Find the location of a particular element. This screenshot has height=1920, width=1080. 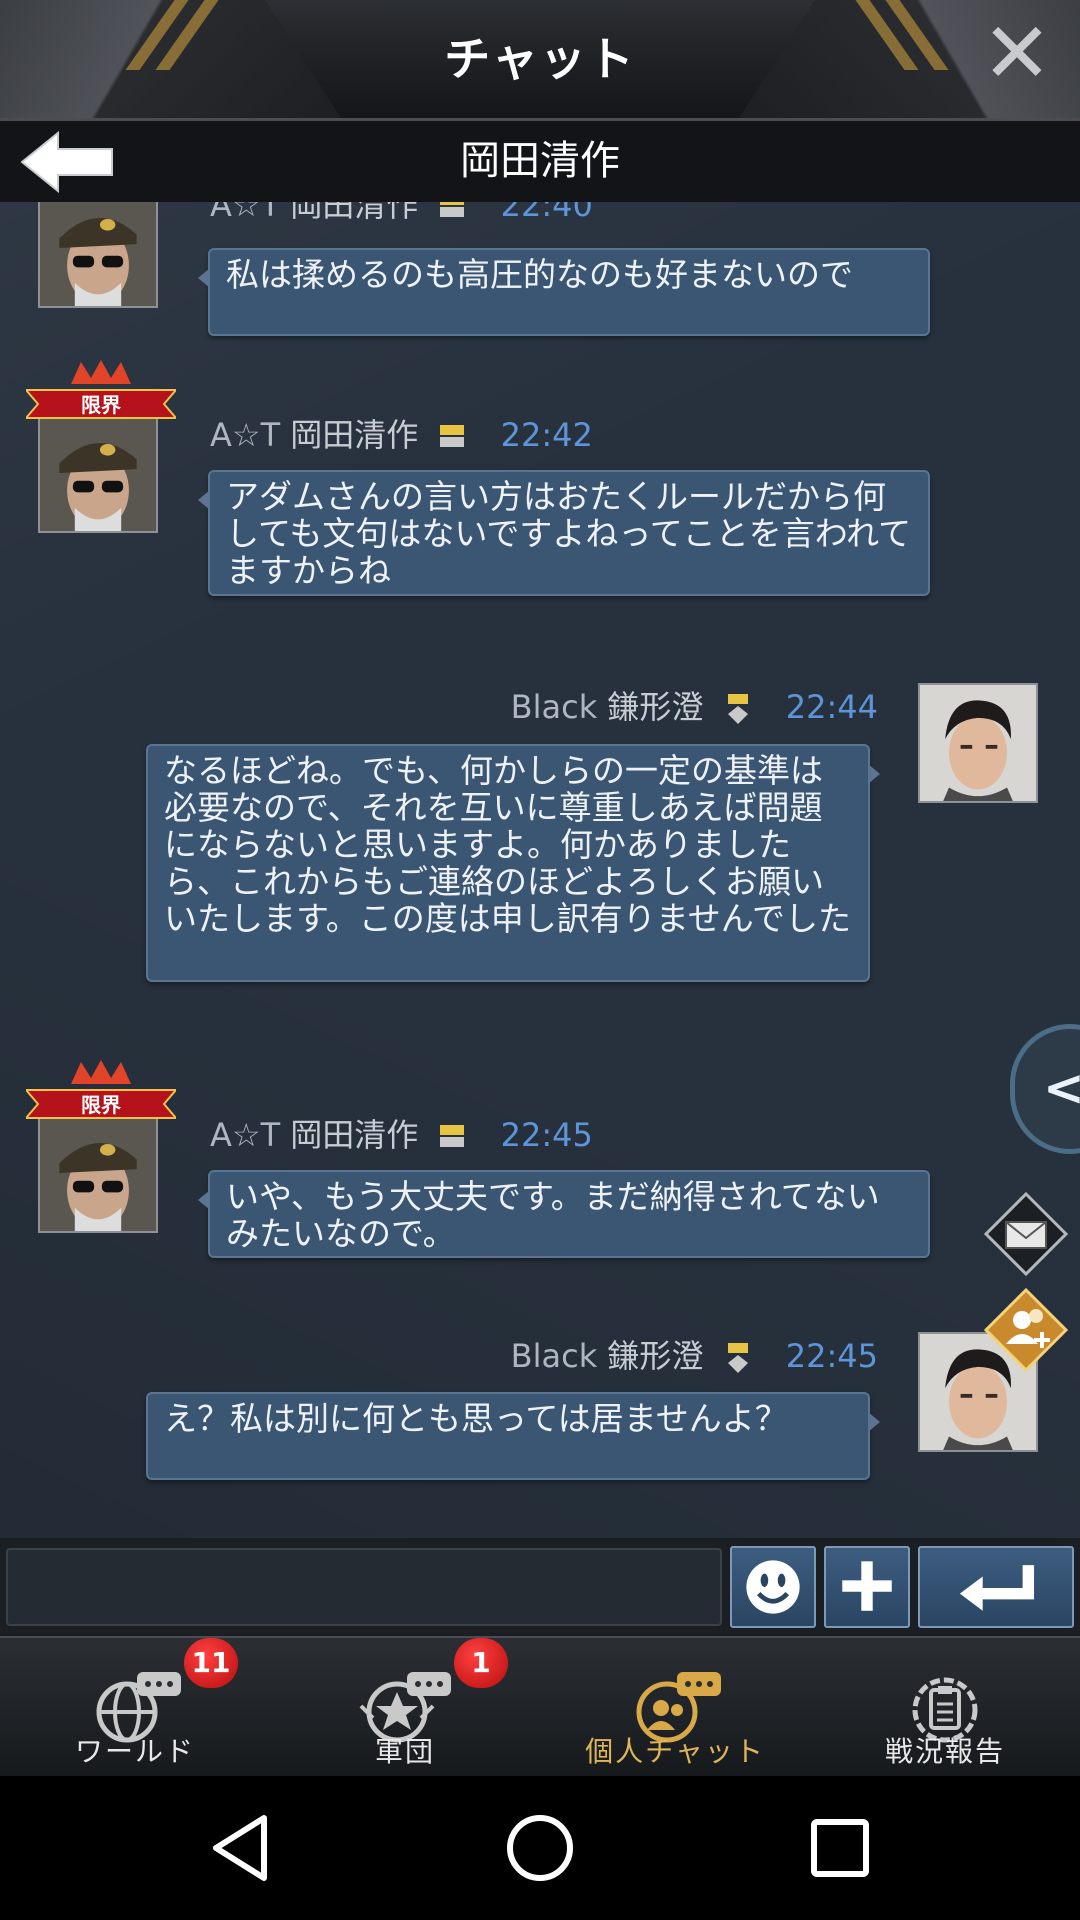

message-time: 22:40 is located at coordinates (546, 213).